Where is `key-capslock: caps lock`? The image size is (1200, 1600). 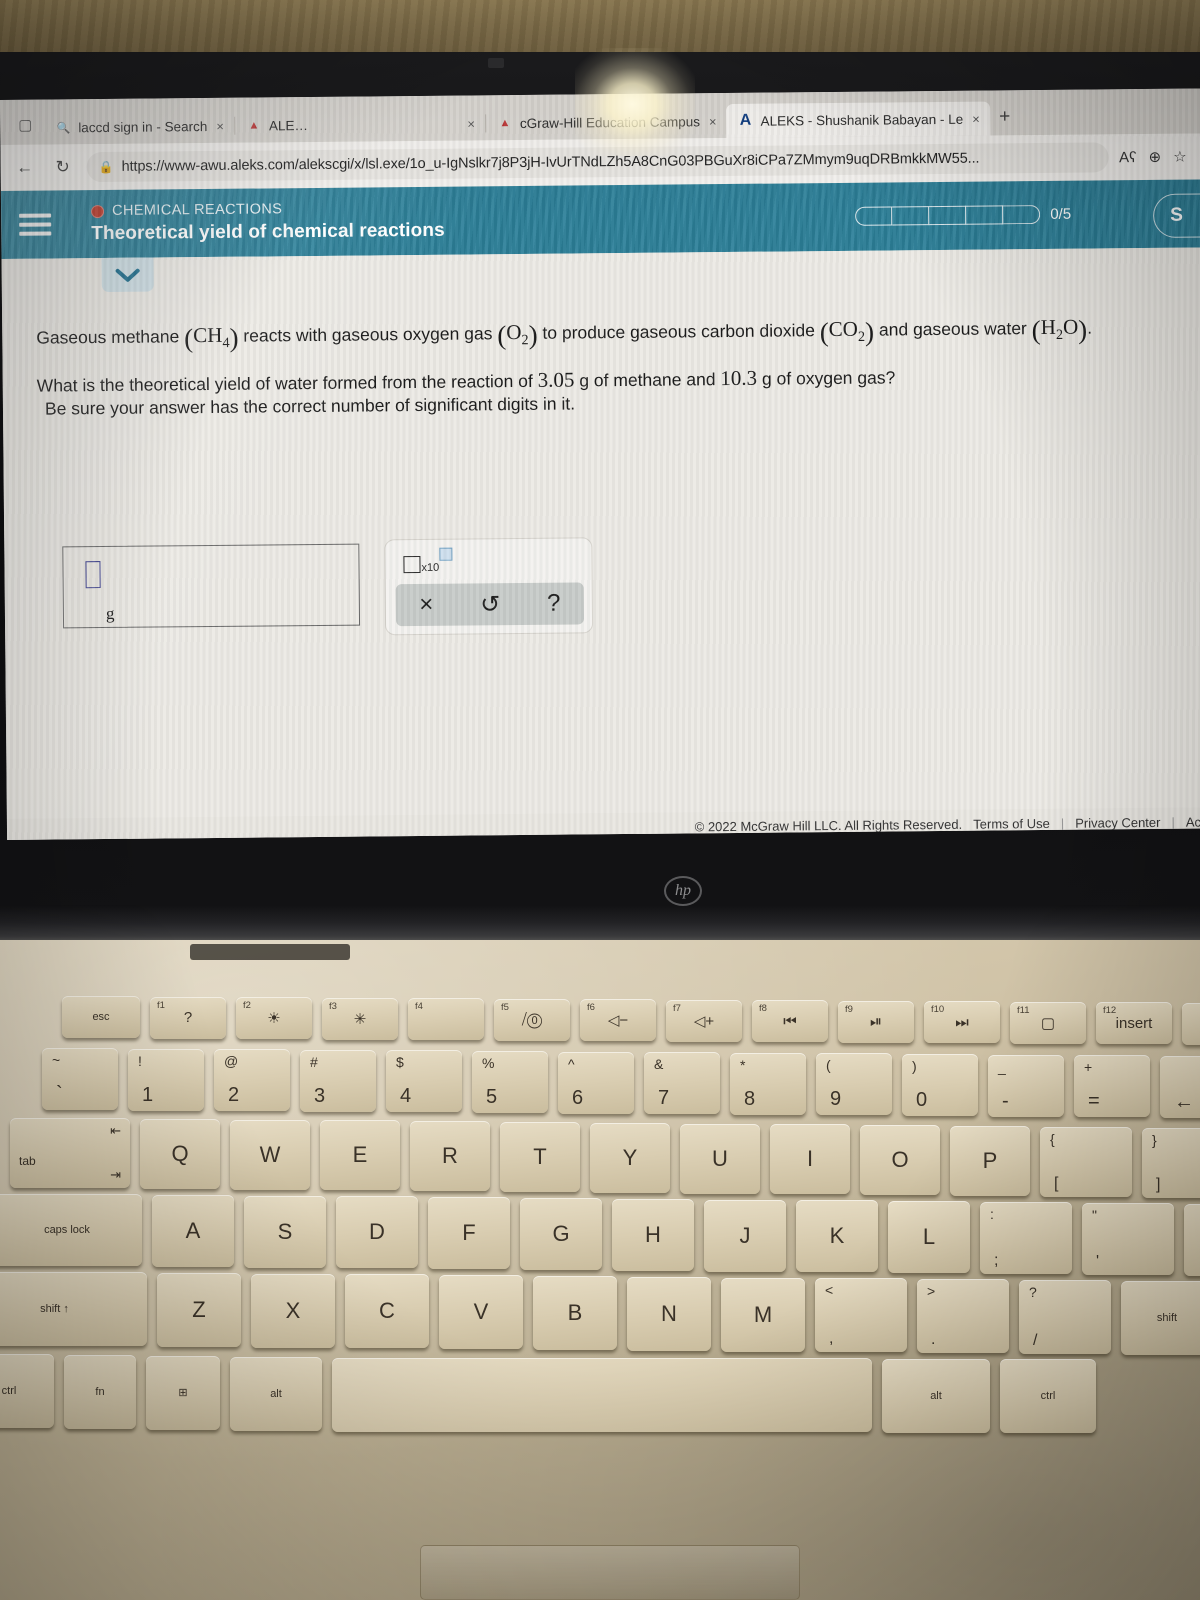
key-capslock: caps lock is located at coordinates (71, 1230).